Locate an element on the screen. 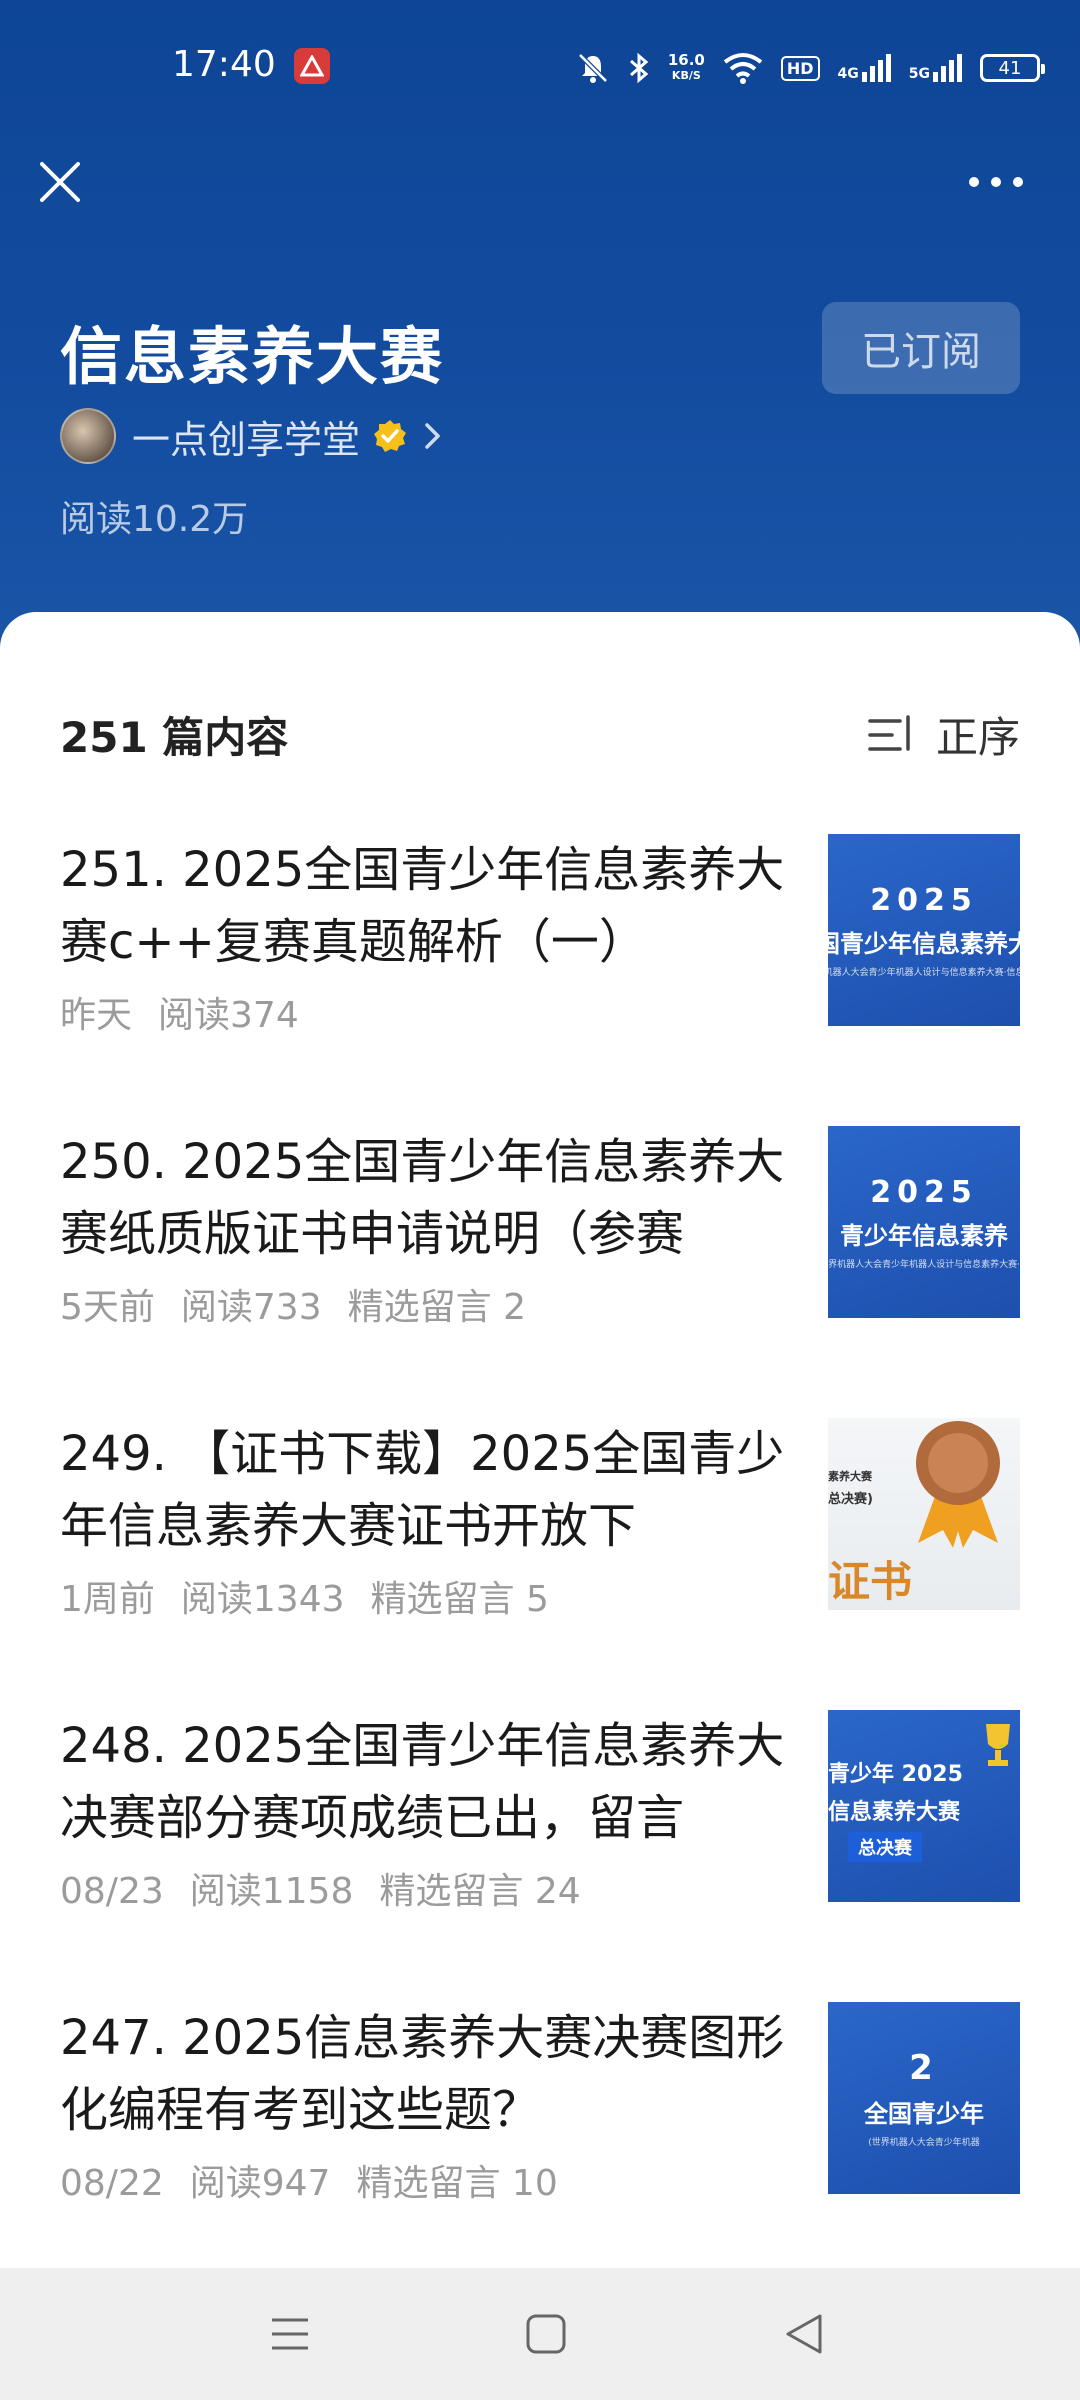 The width and height of the screenshot is (1080, 2400). article-time: 1周前 is located at coordinates (107, 1599).